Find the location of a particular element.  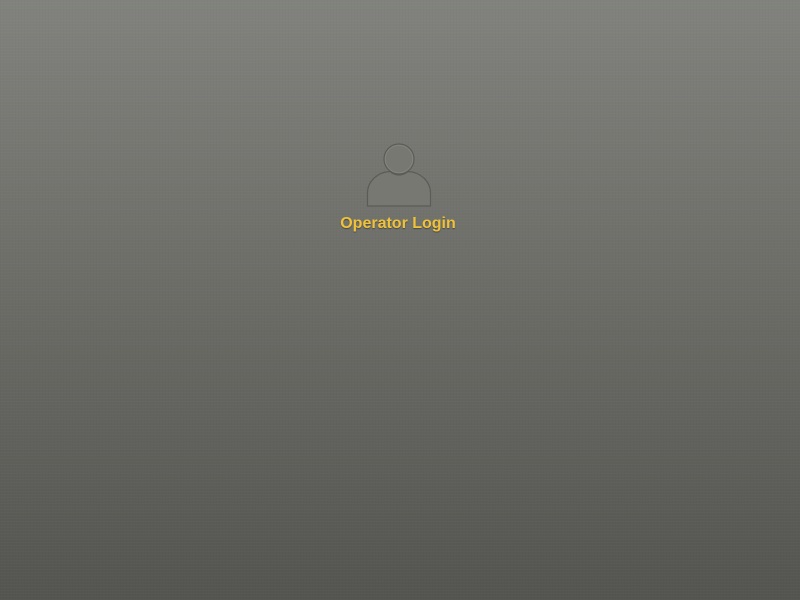

operator-login-tile: Operator Login is located at coordinates (400, 188).